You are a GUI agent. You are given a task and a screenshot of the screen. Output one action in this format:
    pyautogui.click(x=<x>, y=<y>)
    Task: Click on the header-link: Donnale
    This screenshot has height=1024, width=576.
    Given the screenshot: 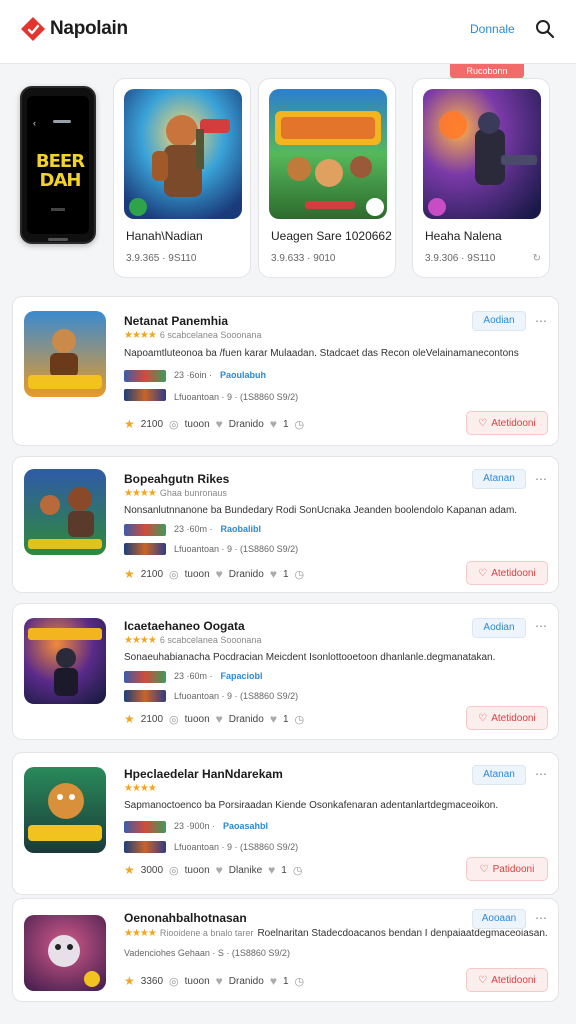 What is the action you would take?
    pyautogui.click(x=492, y=29)
    